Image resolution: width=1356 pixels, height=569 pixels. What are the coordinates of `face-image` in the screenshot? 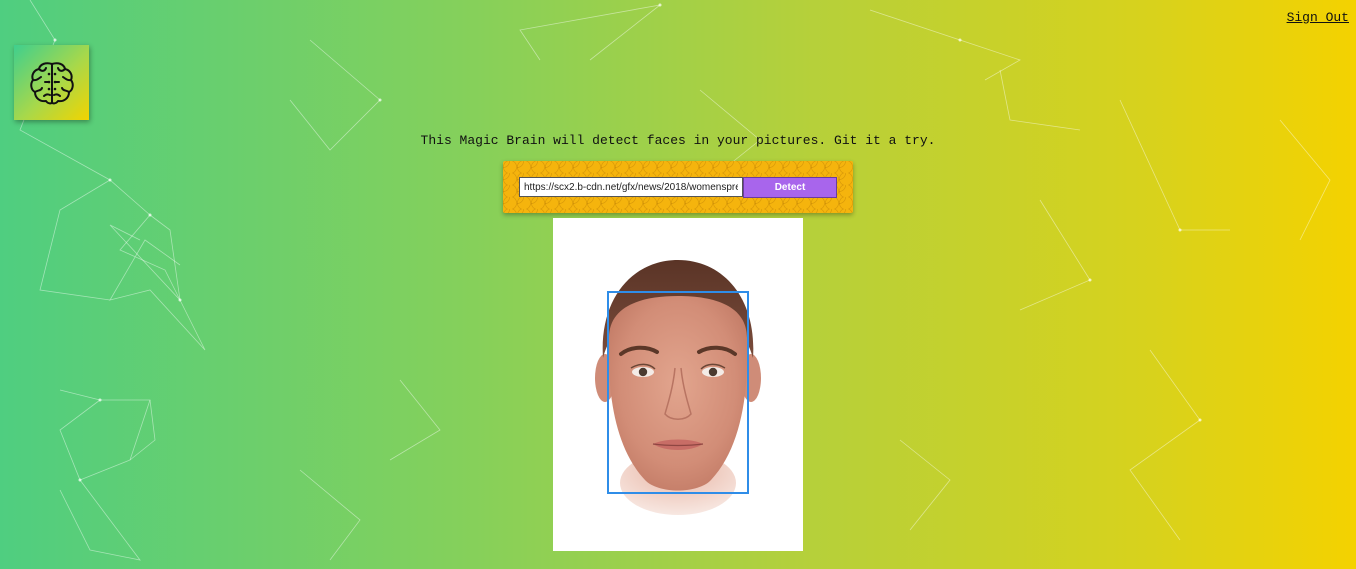 It's located at (678, 384).